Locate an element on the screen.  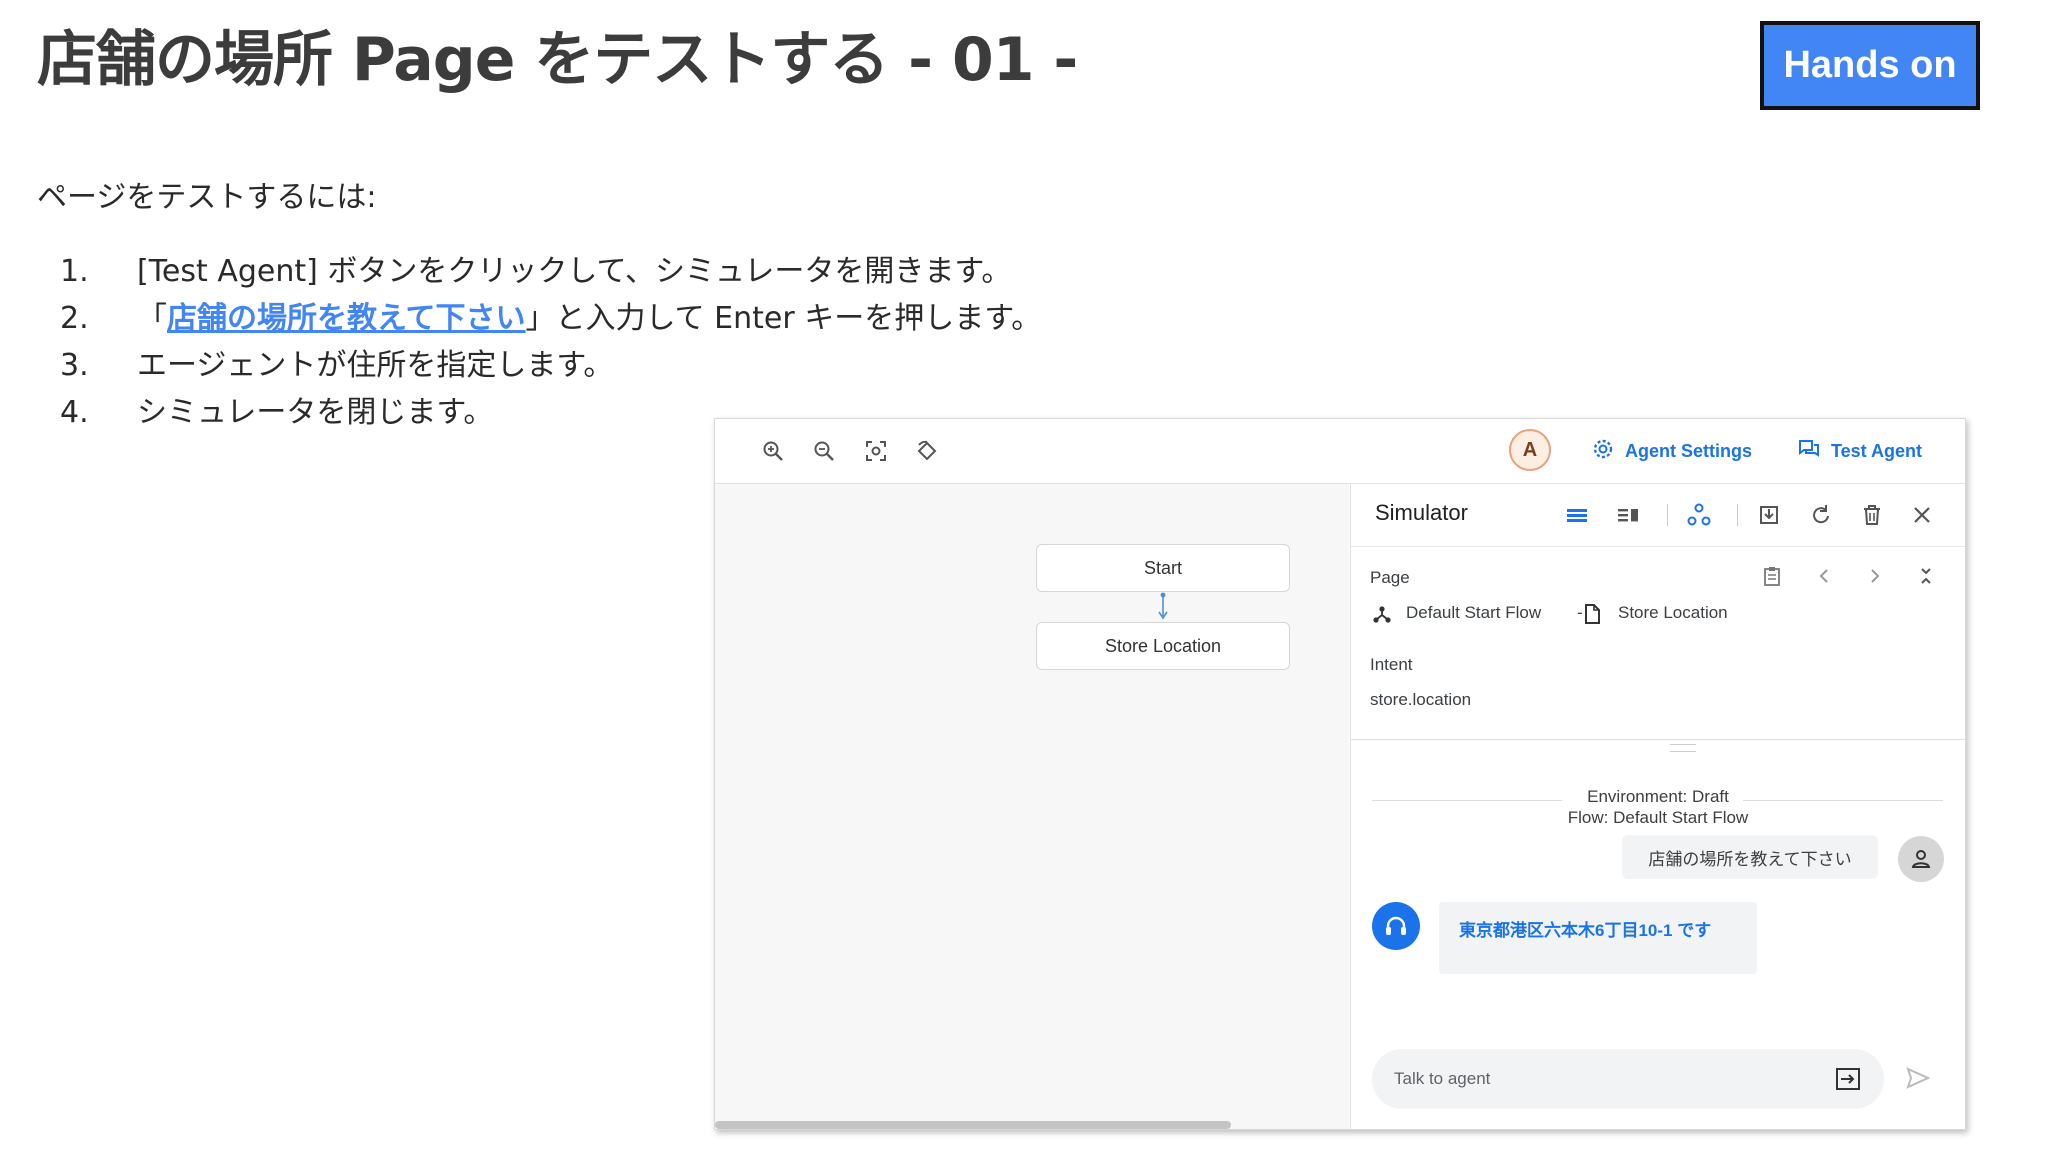
step-number: 3. is located at coordinates (74, 365).